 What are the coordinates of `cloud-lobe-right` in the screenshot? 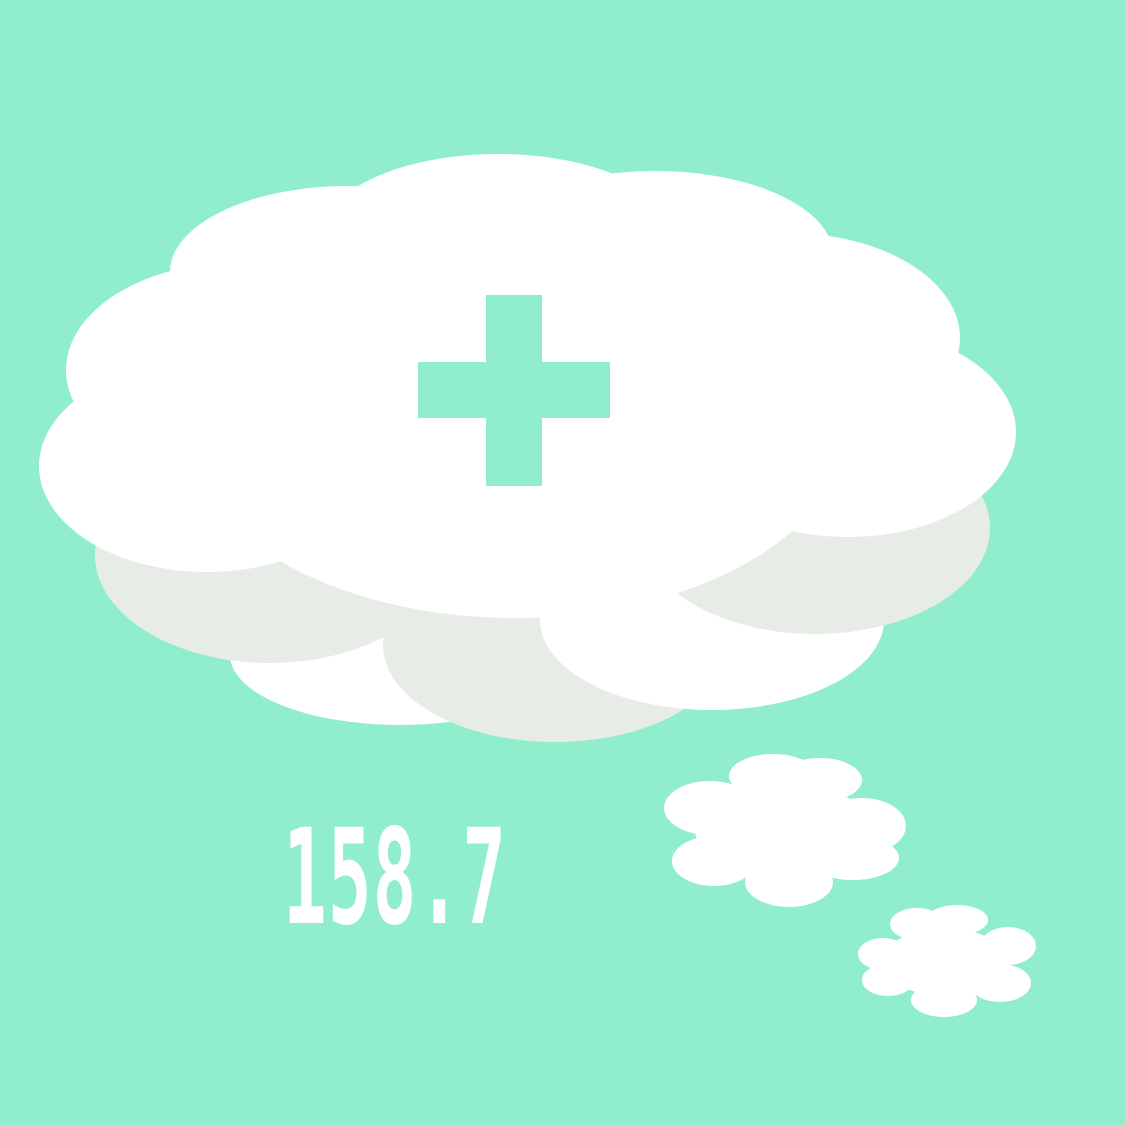 It's located at (848, 432).